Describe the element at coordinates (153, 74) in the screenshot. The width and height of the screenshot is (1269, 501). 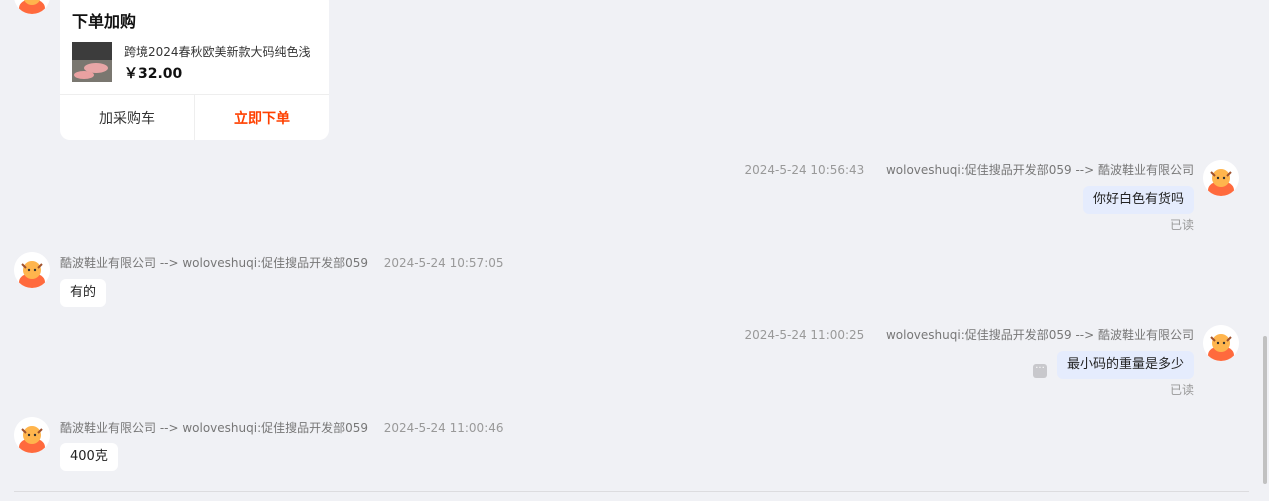
I see `product-price: ￥32.00` at that location.